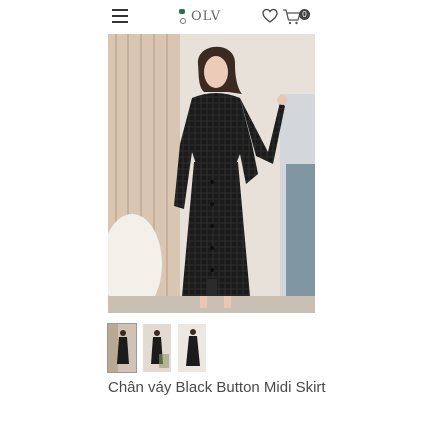  I want to click on product-title: Chân váy Black Button Midi Skirt, so click(217, 387).